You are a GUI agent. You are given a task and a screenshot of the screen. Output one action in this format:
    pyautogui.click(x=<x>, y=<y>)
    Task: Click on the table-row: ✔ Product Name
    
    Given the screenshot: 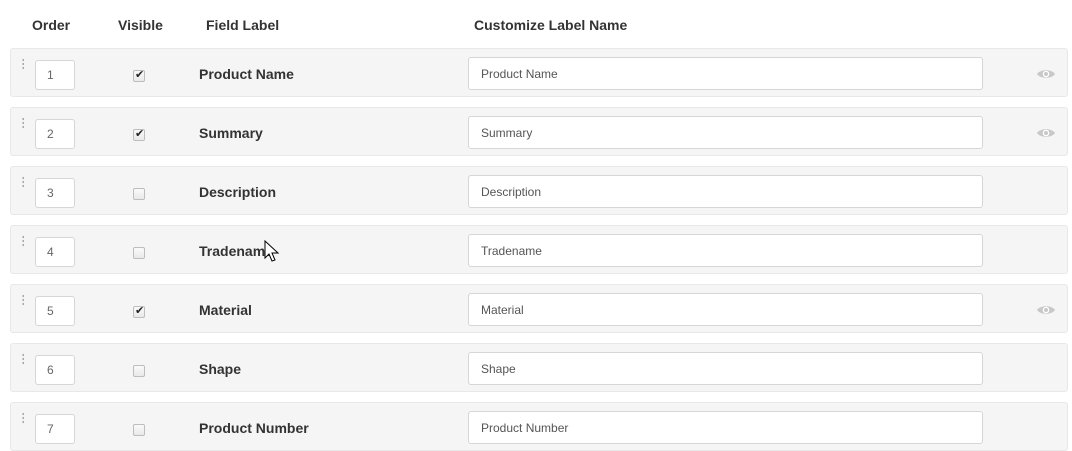 What is the action you would take?
    pyautogui.click(x=539, y=72)
    